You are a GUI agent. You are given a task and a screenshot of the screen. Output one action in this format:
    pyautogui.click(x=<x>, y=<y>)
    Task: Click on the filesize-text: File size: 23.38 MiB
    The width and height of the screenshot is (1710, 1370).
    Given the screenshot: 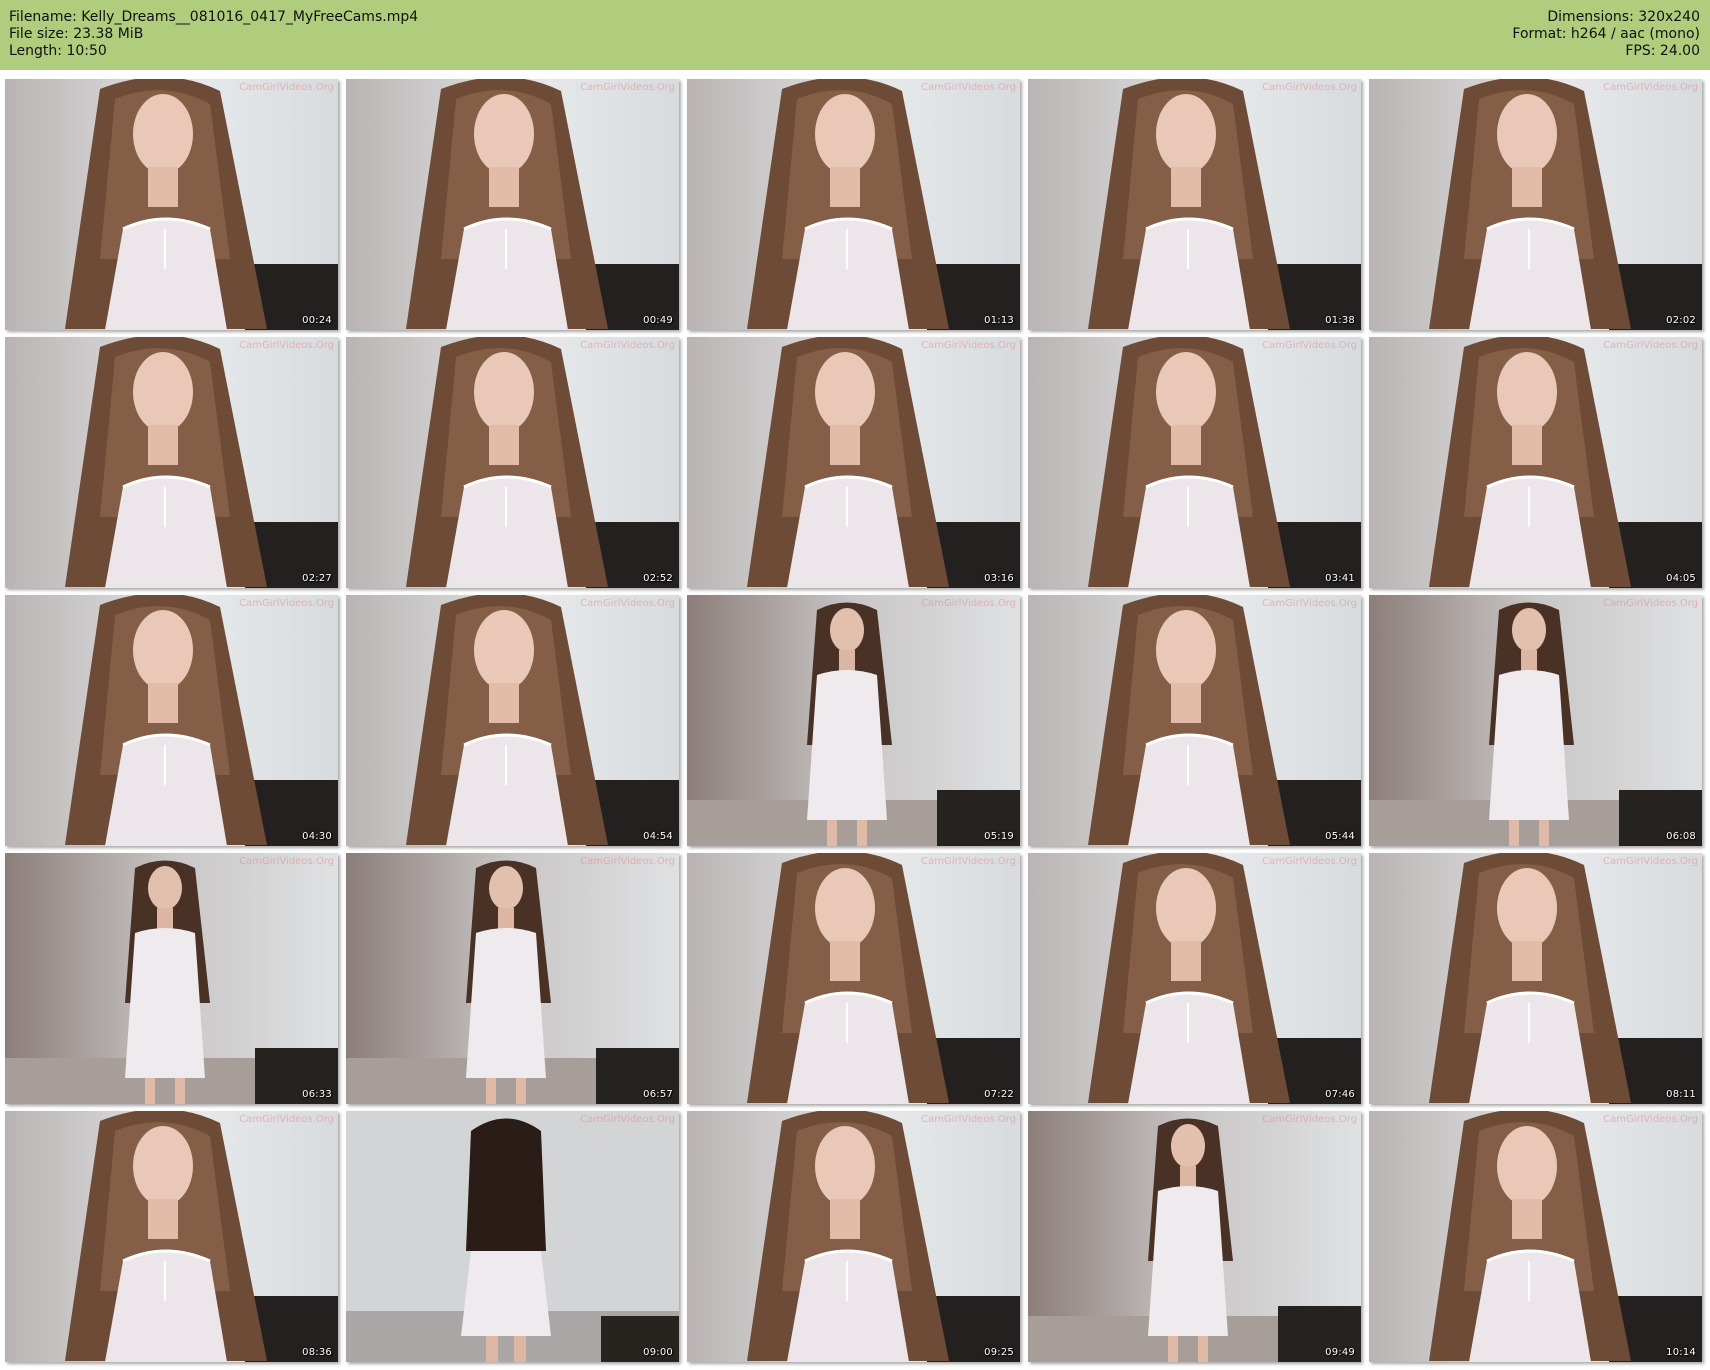 What is the action you would take?
    pyautogui.click(x=76, y=34)
    